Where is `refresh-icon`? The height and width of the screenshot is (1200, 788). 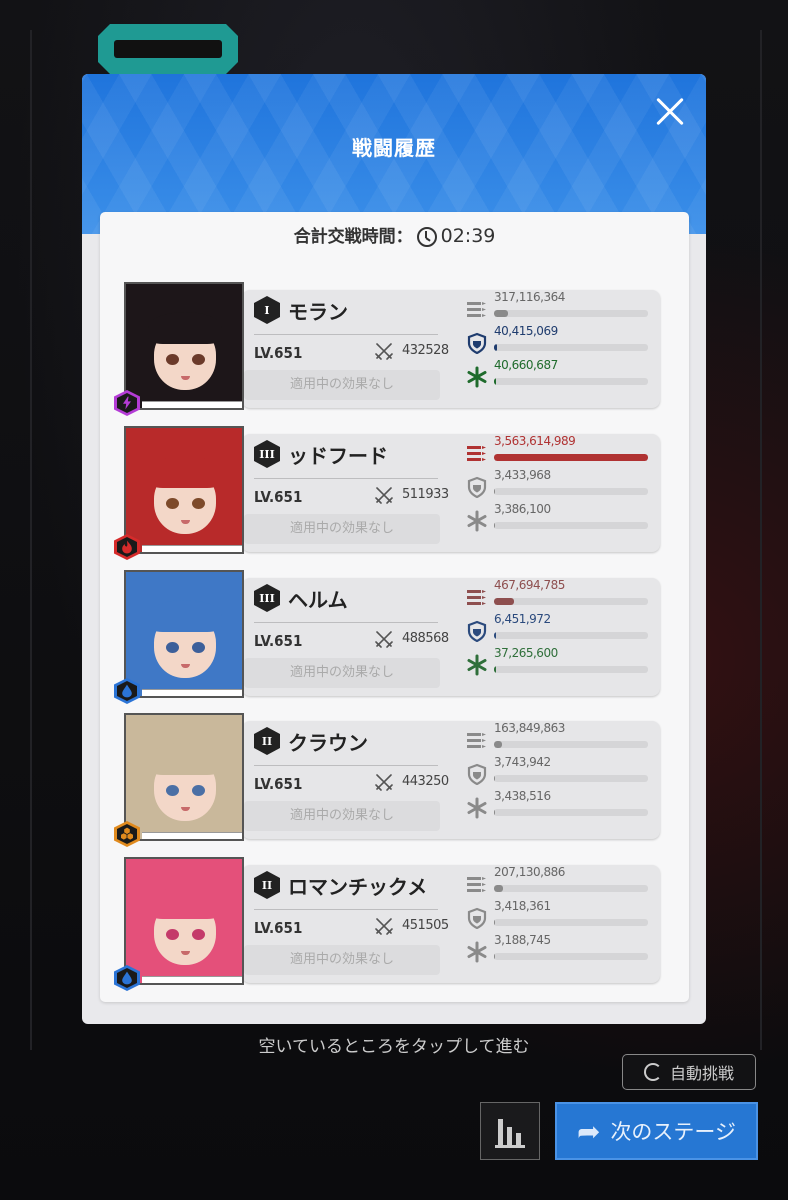 refresh-icon is located at coordinates (652, 1072).